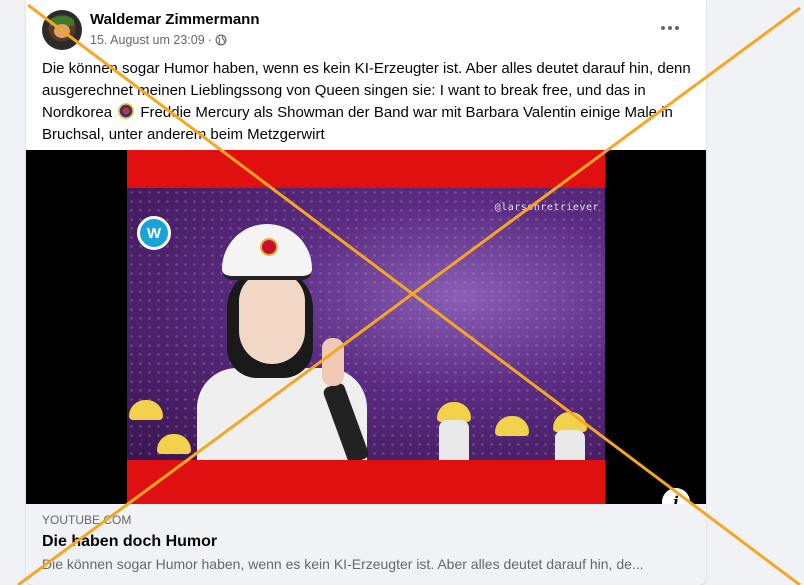  Describe the element at coordinates (147, 40) in the screenshot. I see `post-timestamp: 15. August um 23:09` at that location.